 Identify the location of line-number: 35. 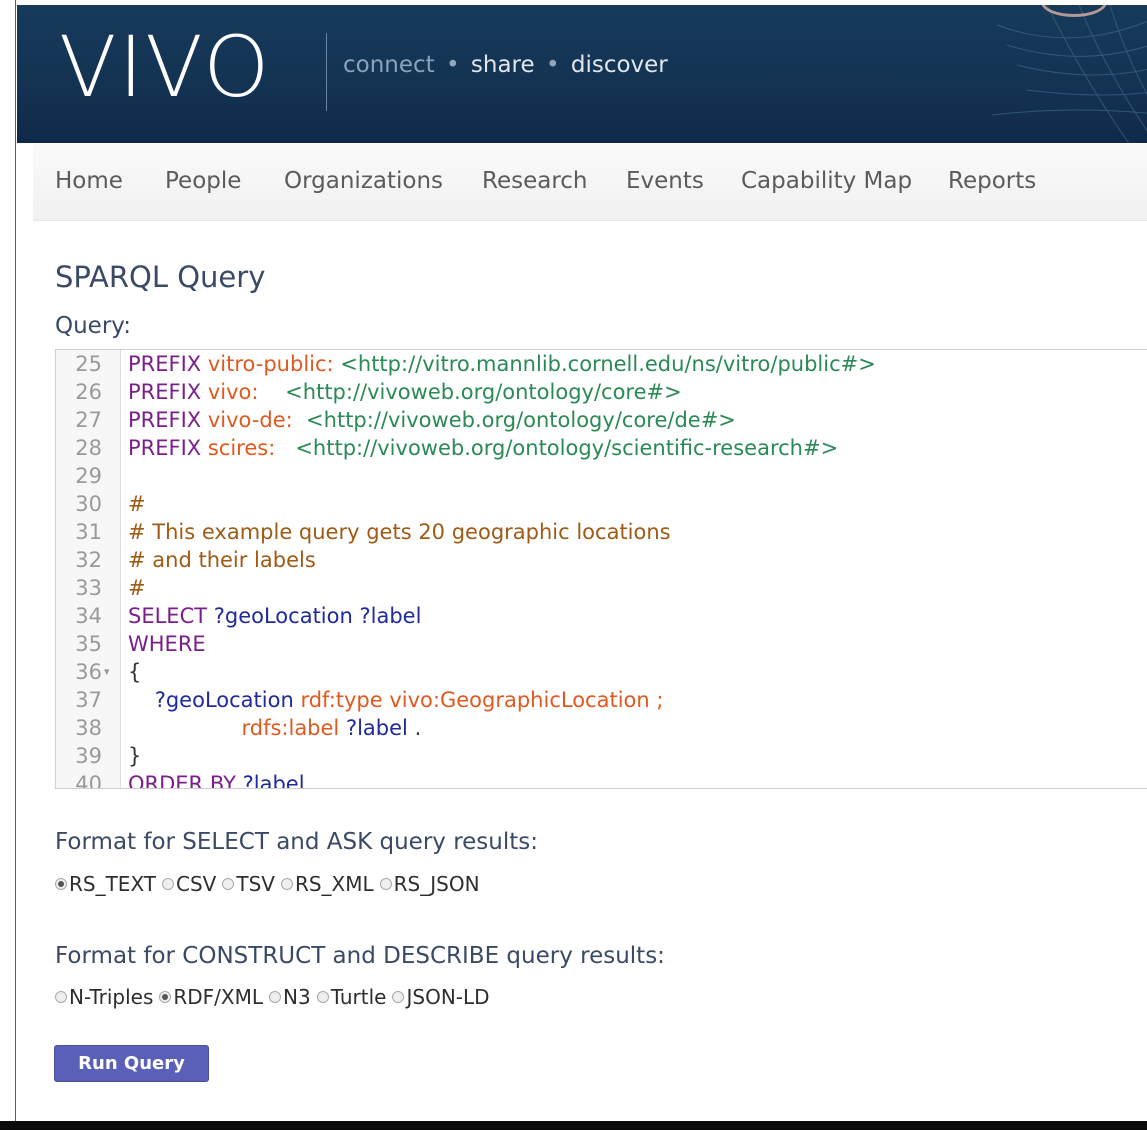
(88, 644).